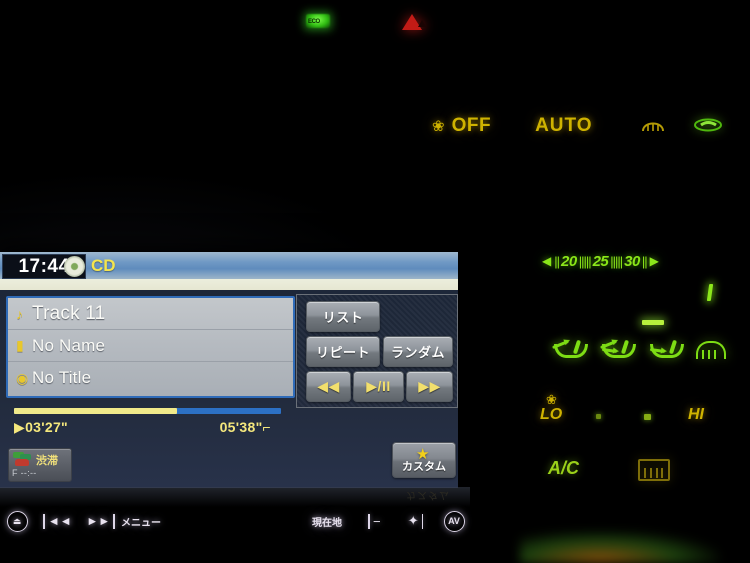 This screenshot has height=563, width=750. I want to click on seat-heater-icon, so click(708, 126).